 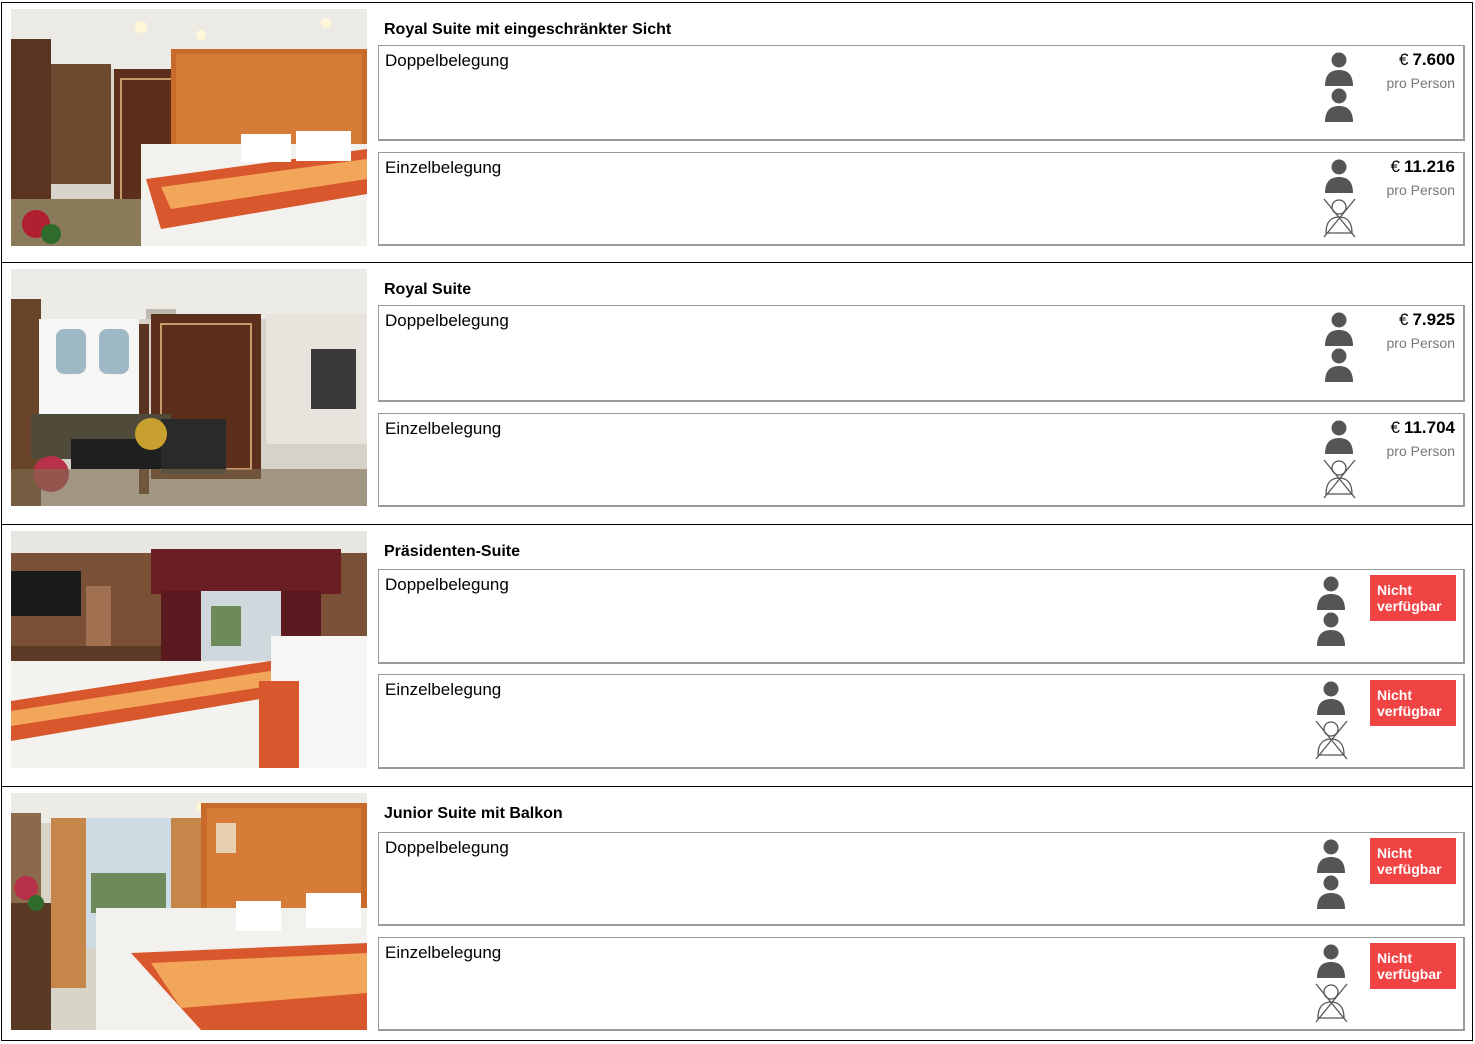 I want to click on price-value: 7.925, so click(x=1433, y=319).